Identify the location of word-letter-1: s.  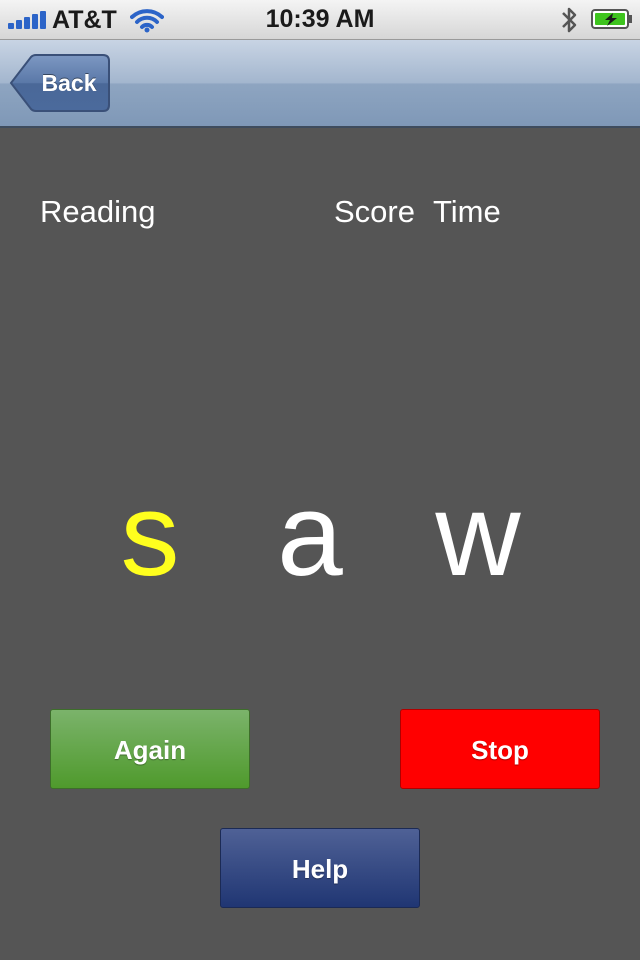
(150, 535).